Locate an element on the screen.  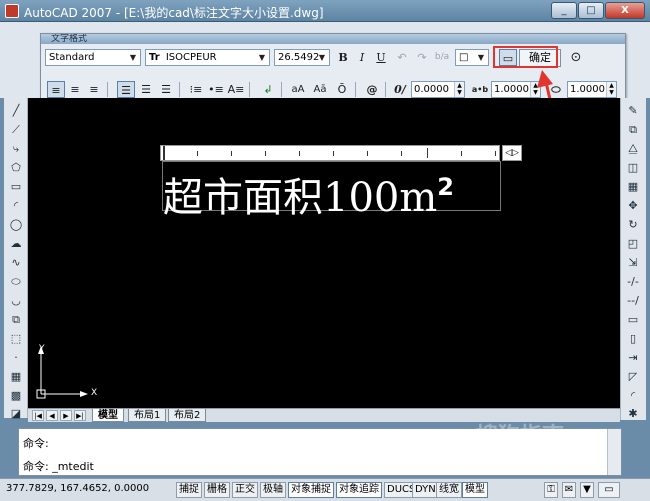
ruler-indent-marker is located at coordinates (164, 153).